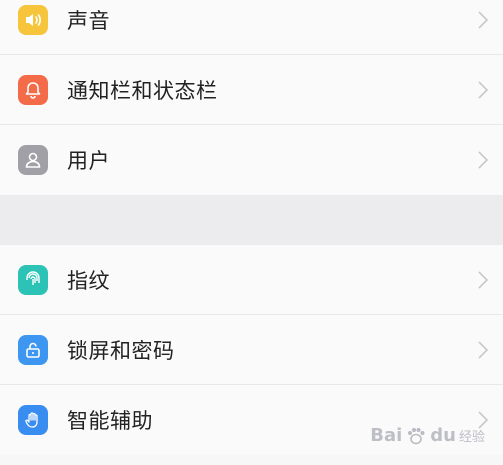 The image size is (503, 465). What do you see at coordinates (88, 161) in the screenshot?
I see `settings-item-label: 用户` at bounding box center [88, 161].